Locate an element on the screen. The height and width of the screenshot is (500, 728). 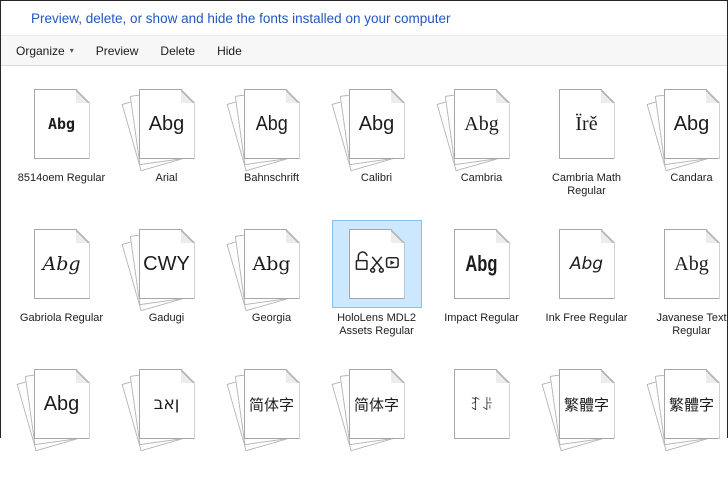
font-item: Abg Impact Regular is located at coordinates (481, 280).